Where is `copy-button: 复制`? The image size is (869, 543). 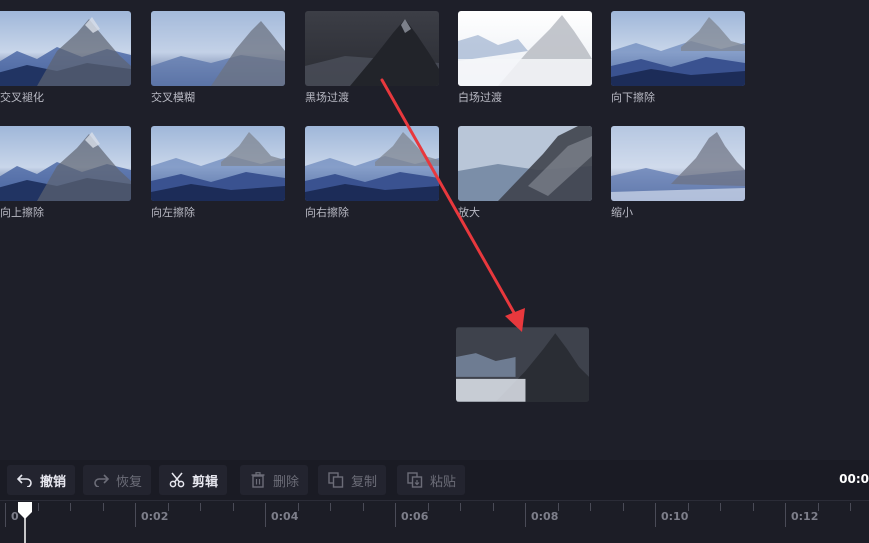
copy-button: 复制 is located at coordinates (352, 480).